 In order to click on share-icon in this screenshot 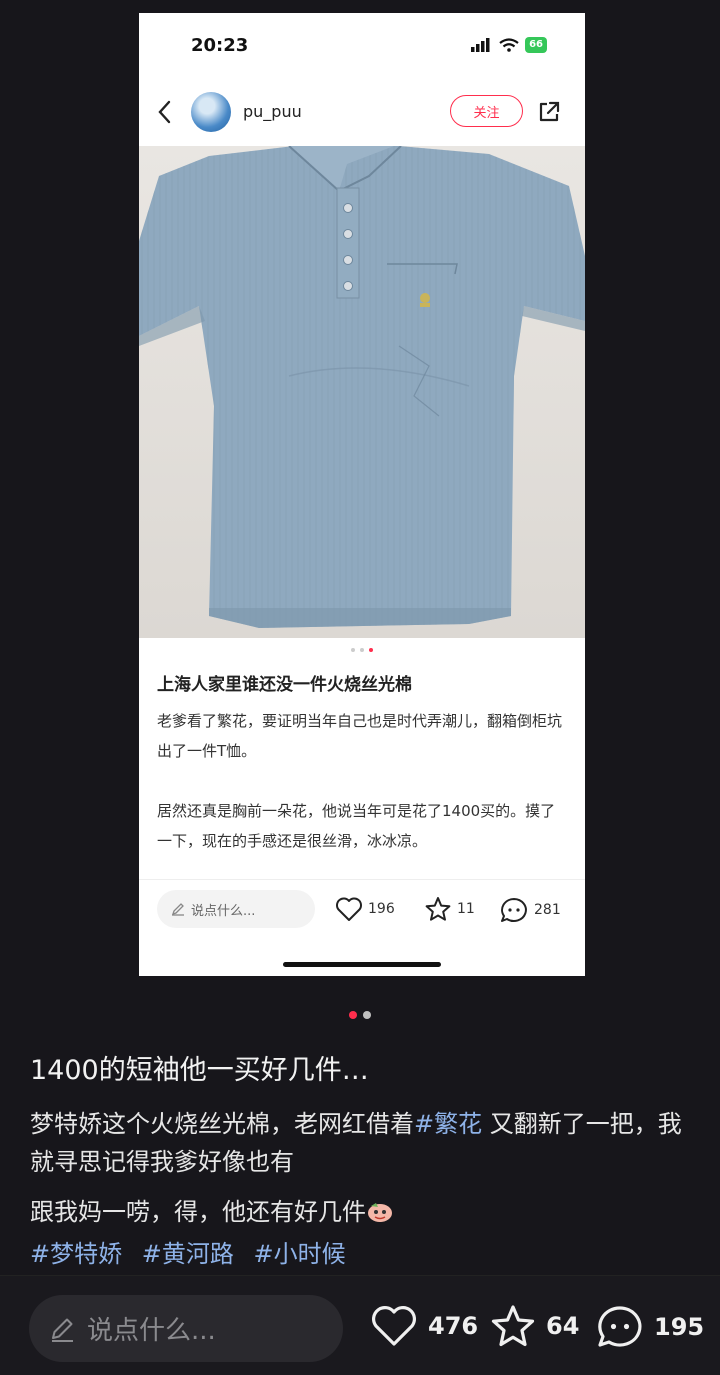, I will do `click(549, 112)`.